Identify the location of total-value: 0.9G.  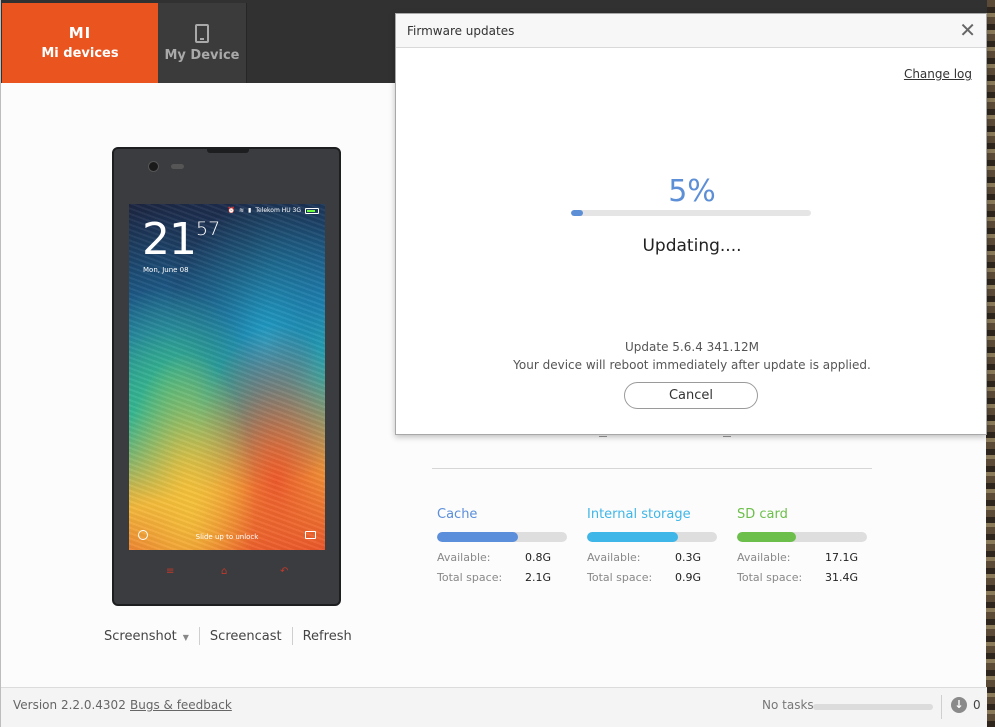
(688, 577).